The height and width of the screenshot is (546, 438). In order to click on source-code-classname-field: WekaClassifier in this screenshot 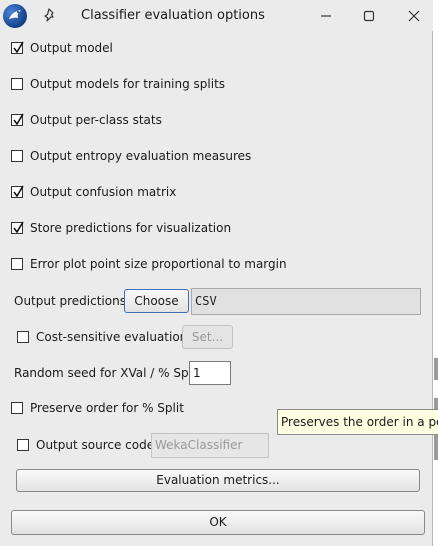, I will do `click(210, 445)`.